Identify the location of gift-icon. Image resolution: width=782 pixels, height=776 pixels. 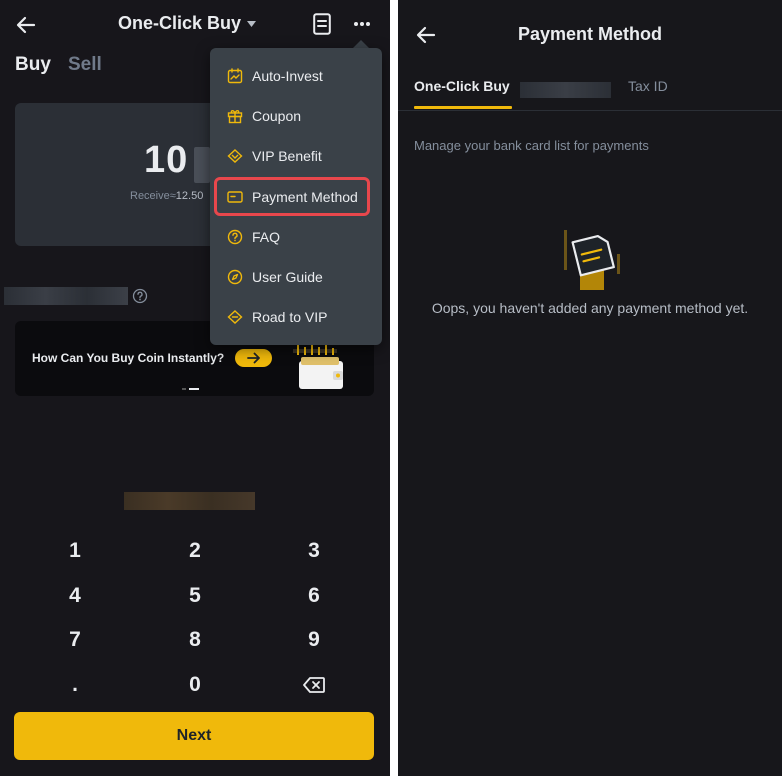
(235, 116).